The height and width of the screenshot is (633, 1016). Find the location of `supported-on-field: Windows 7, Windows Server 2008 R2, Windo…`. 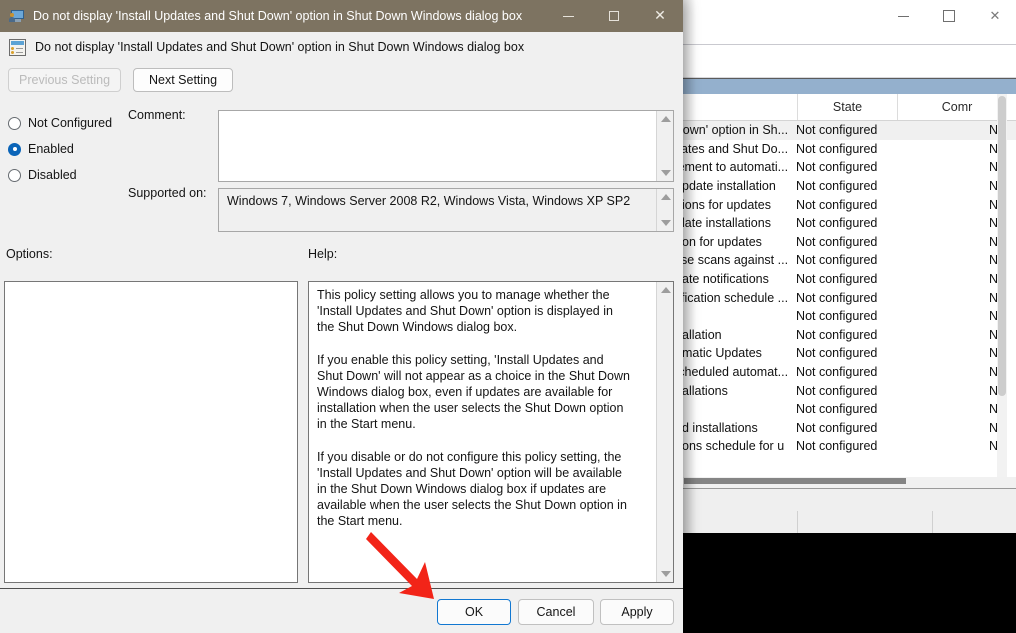

supported-on-field: Windows 7, Windows Server 2008 R2, Windo… is located at coordinates (446, 210).